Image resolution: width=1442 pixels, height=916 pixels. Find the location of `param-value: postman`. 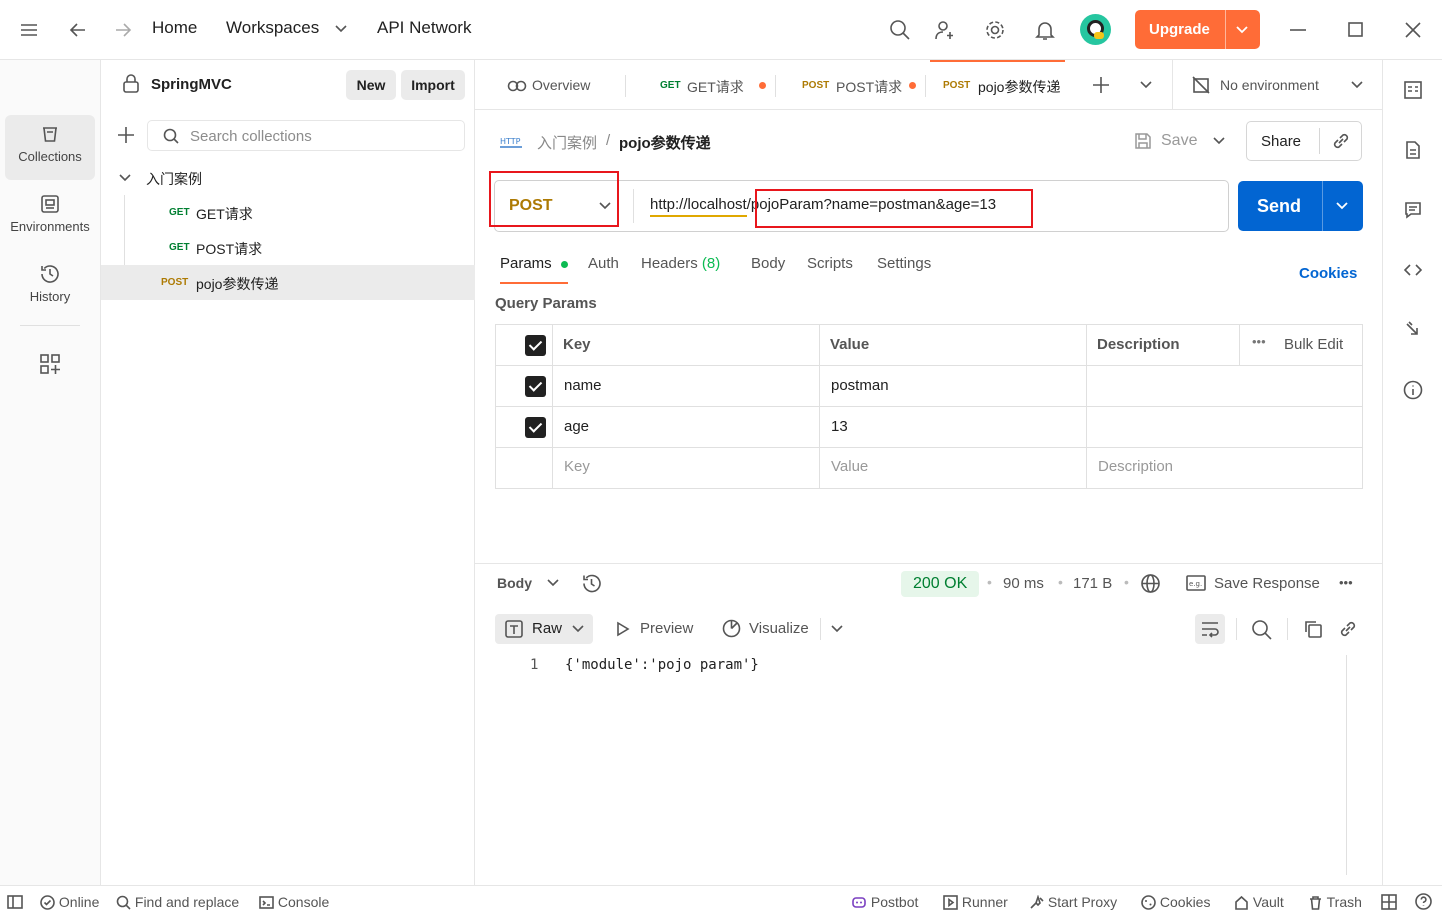

param-value: postman is located at coordinates (860, 385).